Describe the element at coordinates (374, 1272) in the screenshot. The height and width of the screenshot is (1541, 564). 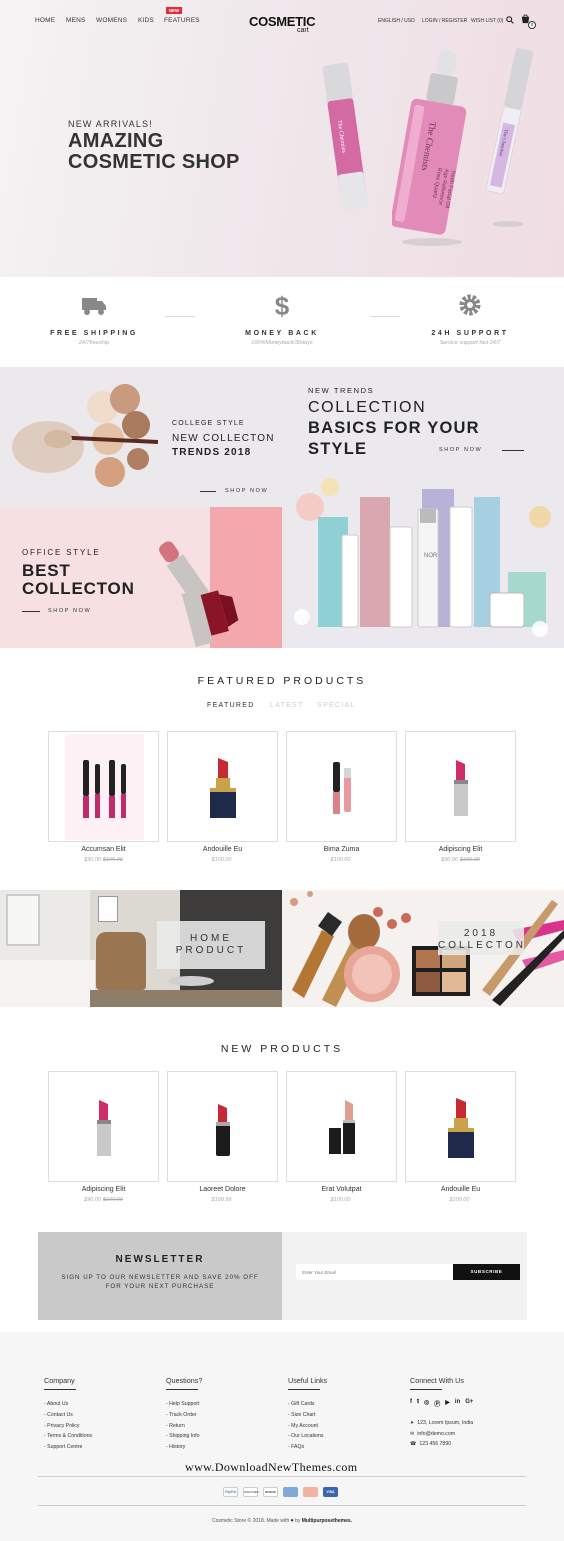
I see `email-field` at that location.